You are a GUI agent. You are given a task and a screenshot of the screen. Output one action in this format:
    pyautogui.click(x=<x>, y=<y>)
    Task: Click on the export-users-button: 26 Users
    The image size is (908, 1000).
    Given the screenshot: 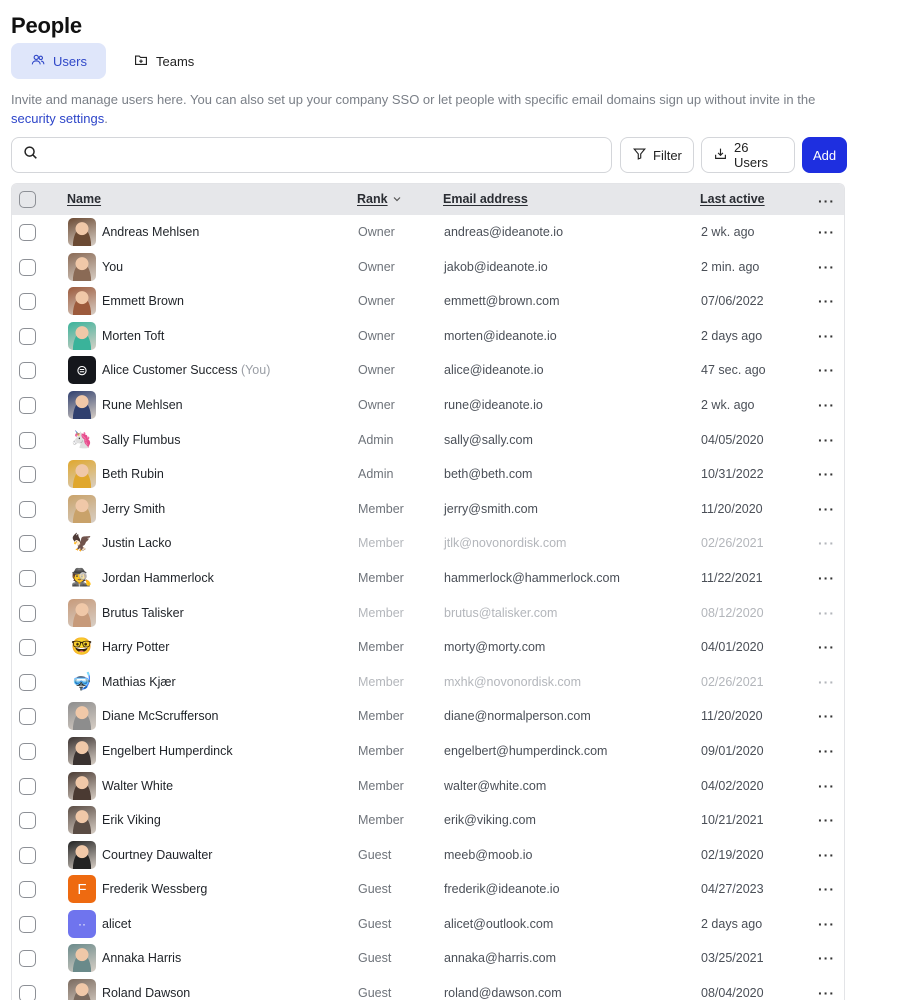 What is the action you would take?
    pyautogui.click(x=748, y=155)
    